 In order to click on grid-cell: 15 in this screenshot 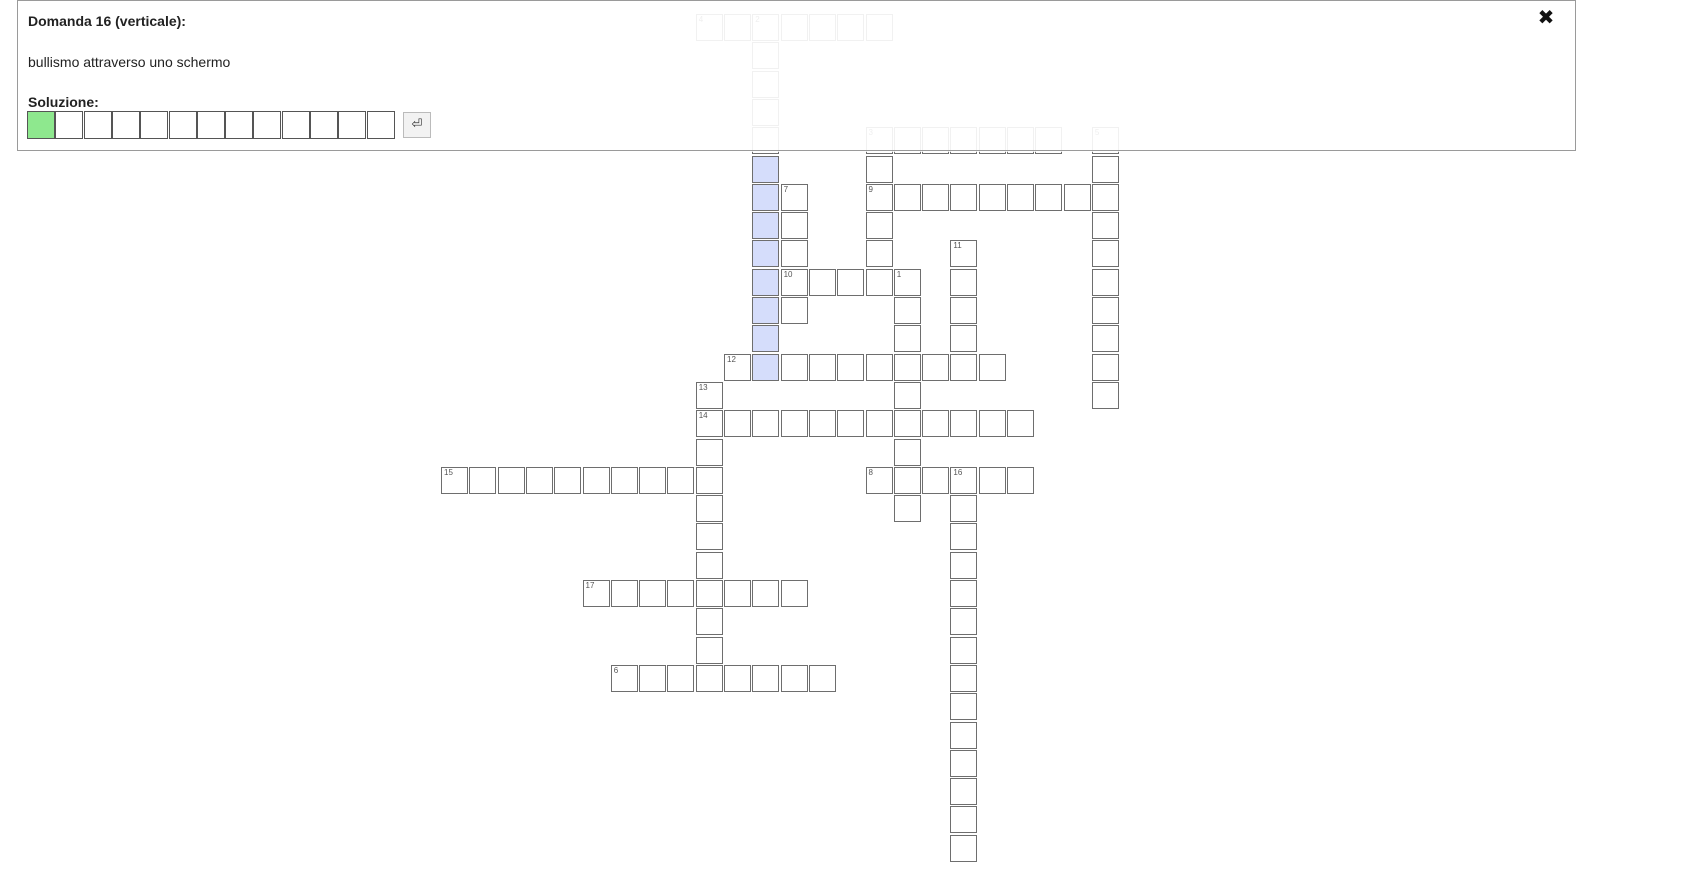, I will do `click(454, 480)`.